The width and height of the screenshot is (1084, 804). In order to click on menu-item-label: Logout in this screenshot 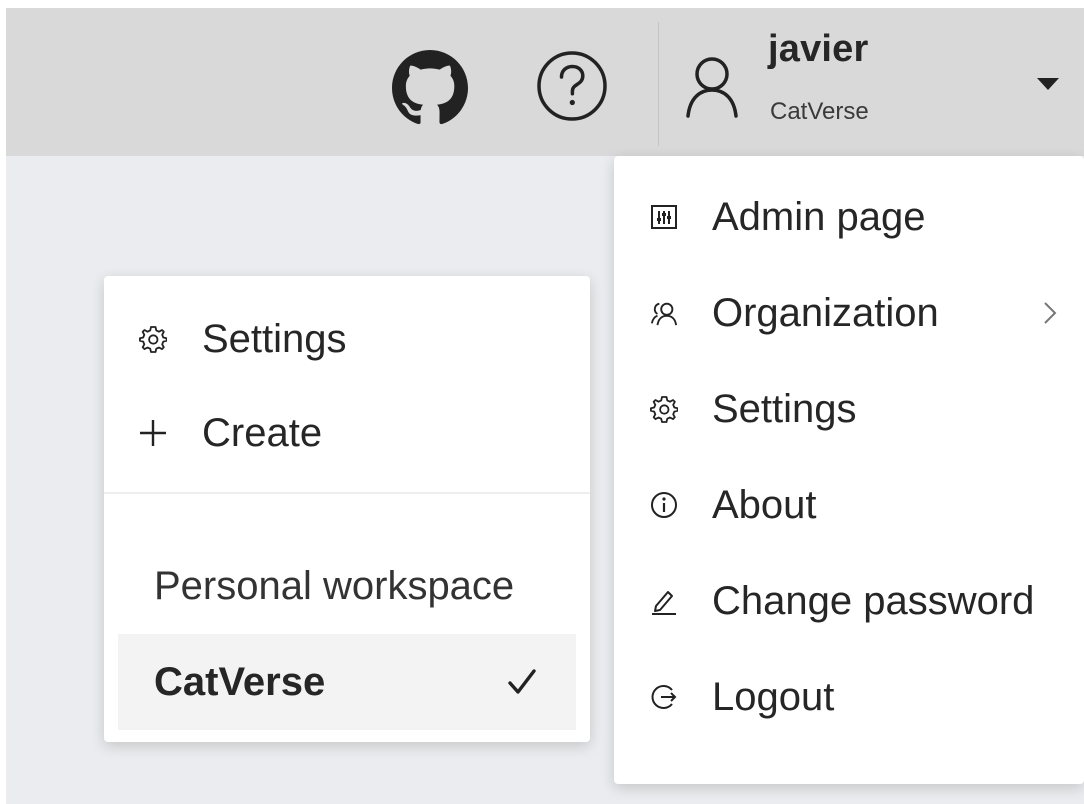, I will do `click(773, 696)`.